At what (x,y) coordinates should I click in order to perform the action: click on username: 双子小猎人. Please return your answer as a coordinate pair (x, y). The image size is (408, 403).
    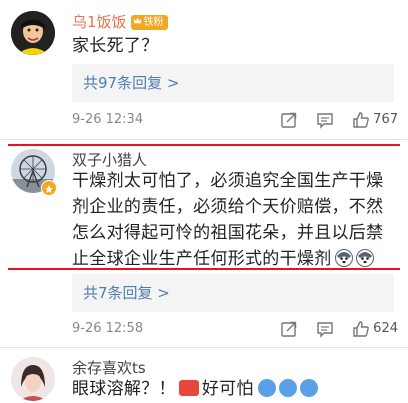
    Looking at the image, I should click on (109, 159).